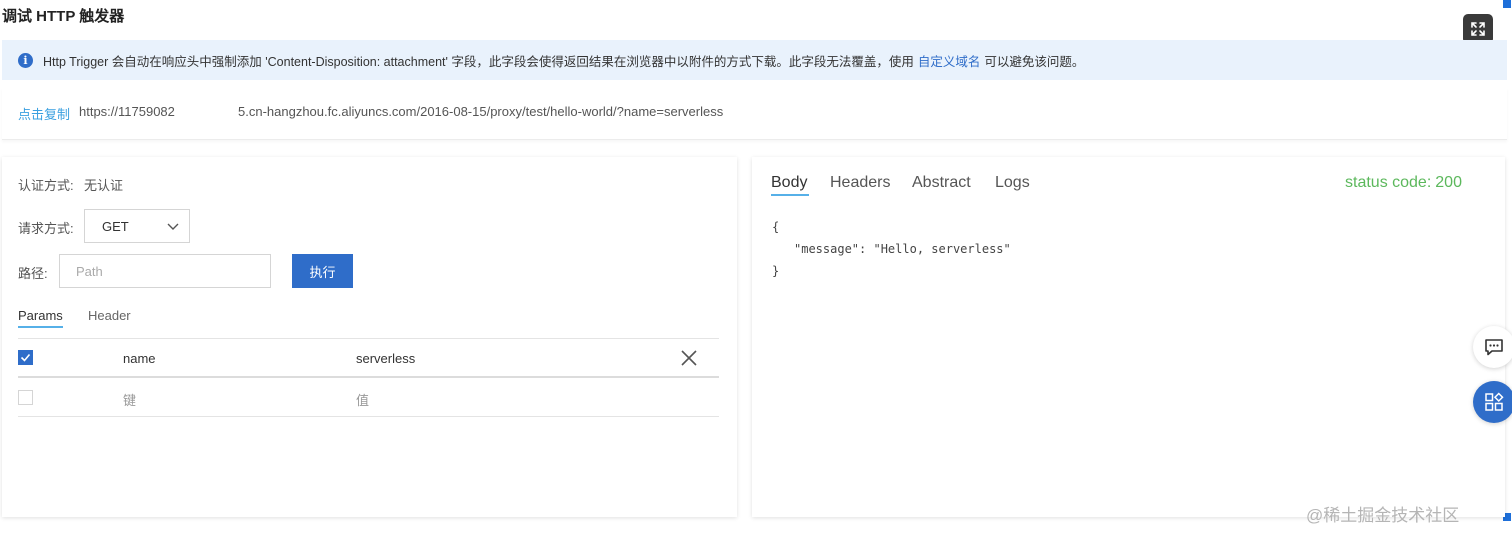 The height and width of the screenshot is (540, 1512). Describe the element at coordinates (776, 227) in the screenshot. I see `code-line: {` at that location.